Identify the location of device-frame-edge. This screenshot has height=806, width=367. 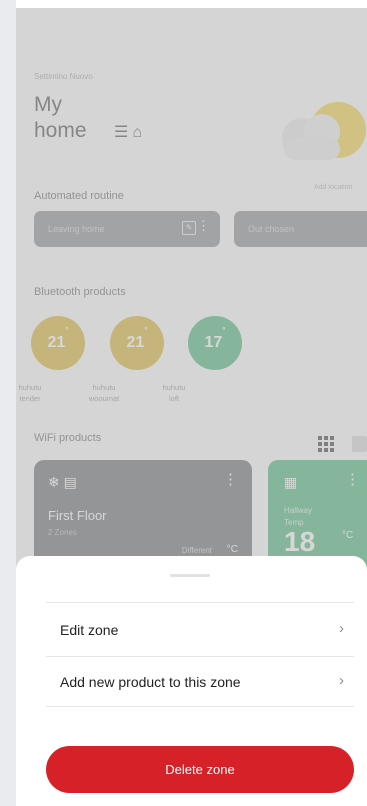
(8, 403).